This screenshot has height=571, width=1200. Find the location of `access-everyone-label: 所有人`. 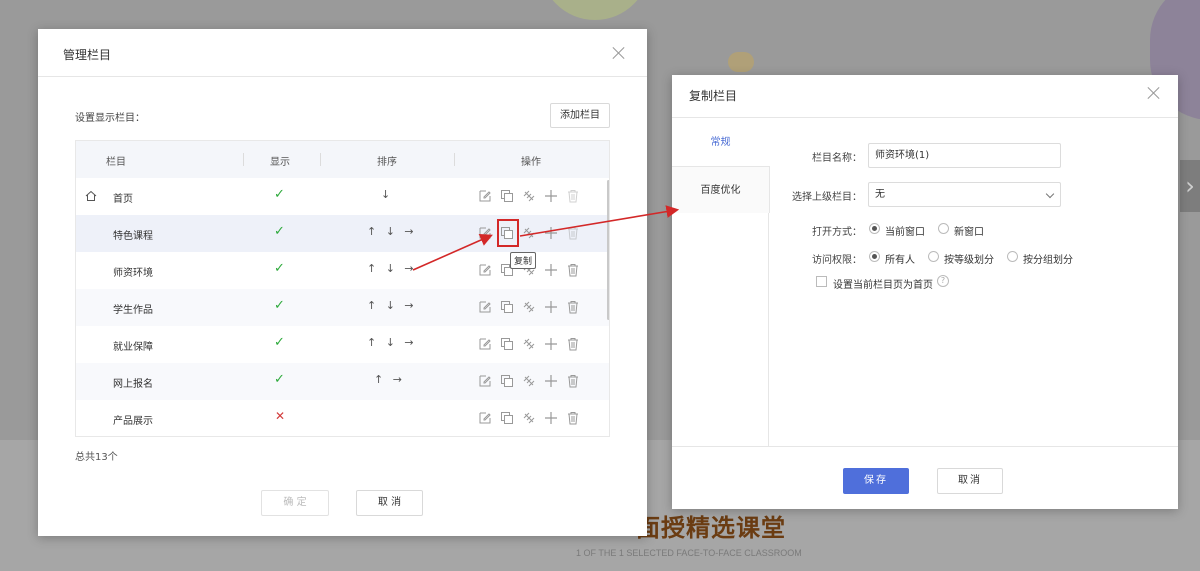

access-everyone-label: 所有人 is located at coordinates (900, 260).